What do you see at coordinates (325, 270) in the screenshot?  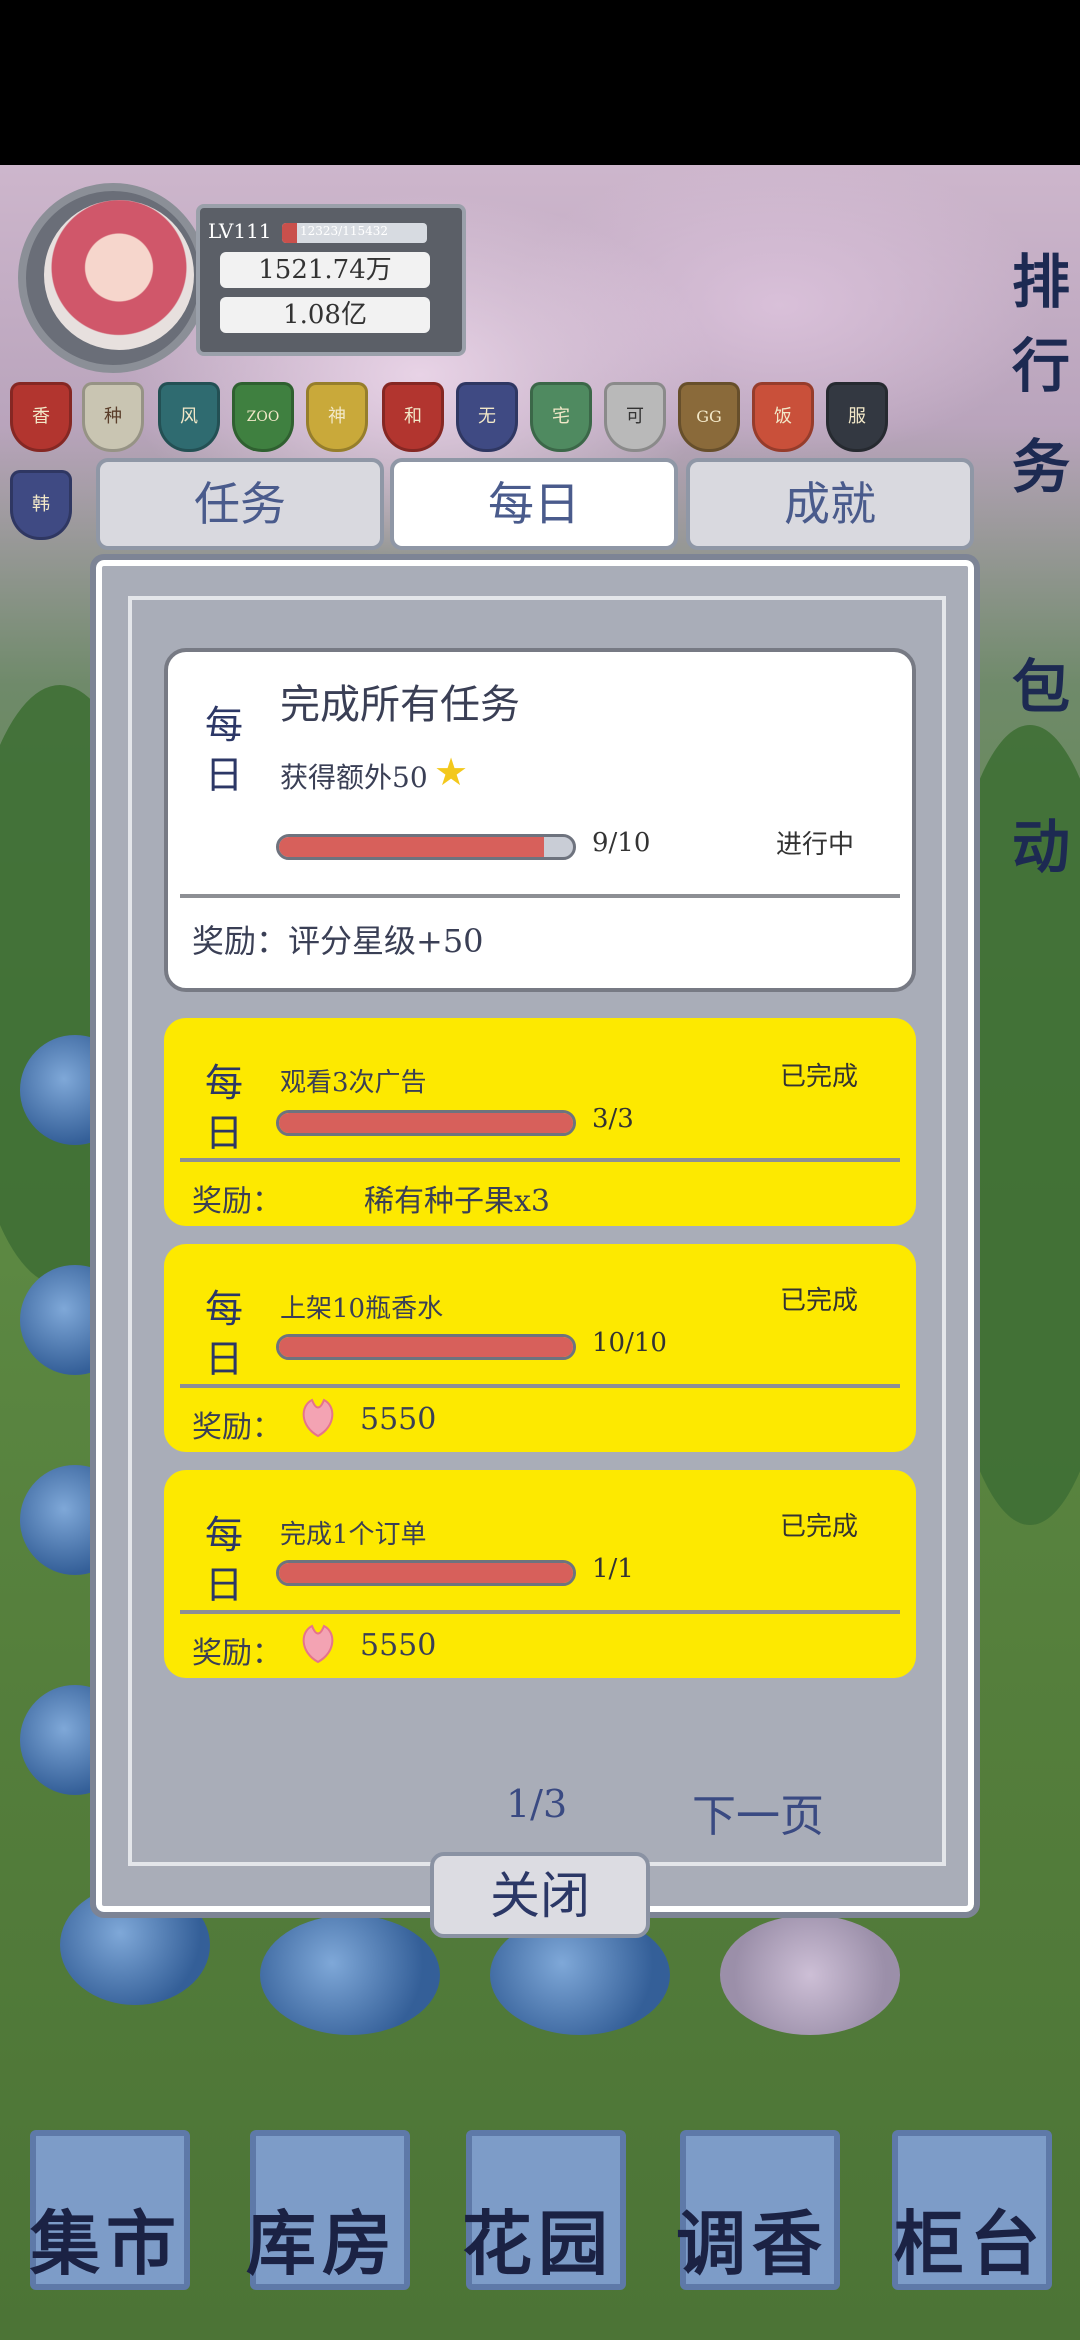 I see `currency-primary: 1521.74万` at bounding box center [325, 270].